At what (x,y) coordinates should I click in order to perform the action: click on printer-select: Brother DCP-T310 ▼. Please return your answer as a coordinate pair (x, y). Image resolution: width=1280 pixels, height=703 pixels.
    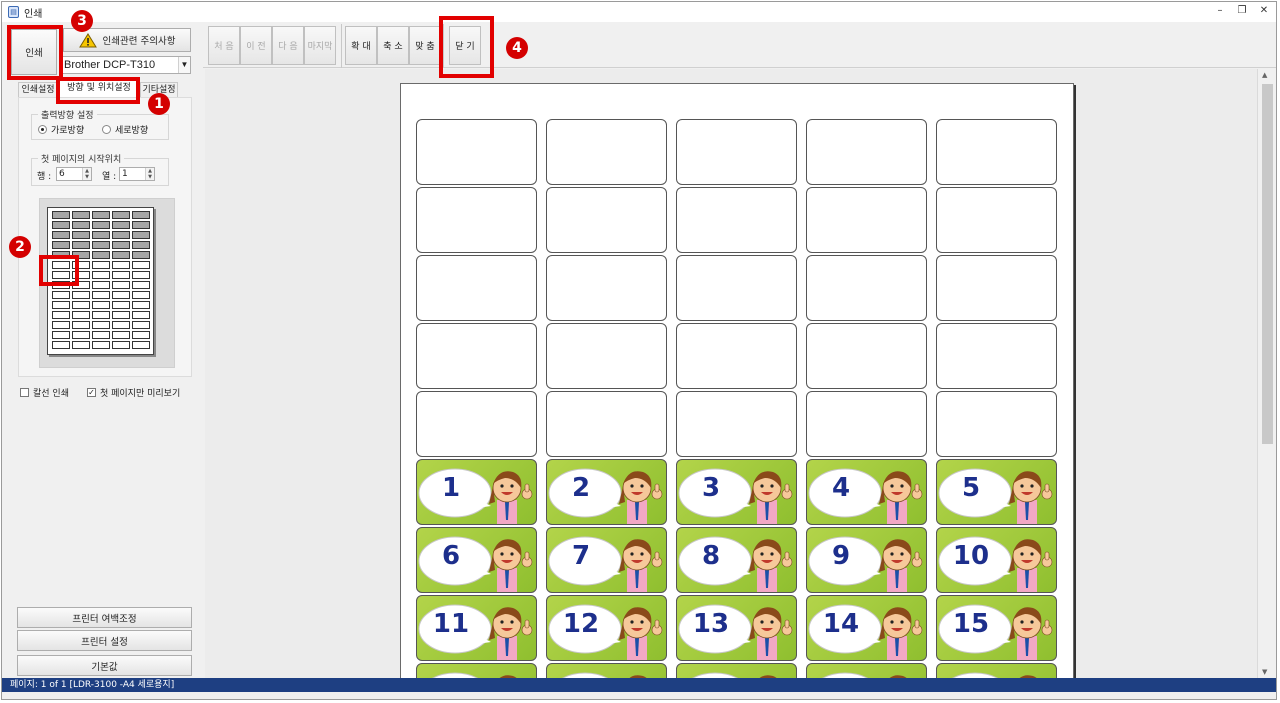
    Looking at the image, I should click on (125, 65).